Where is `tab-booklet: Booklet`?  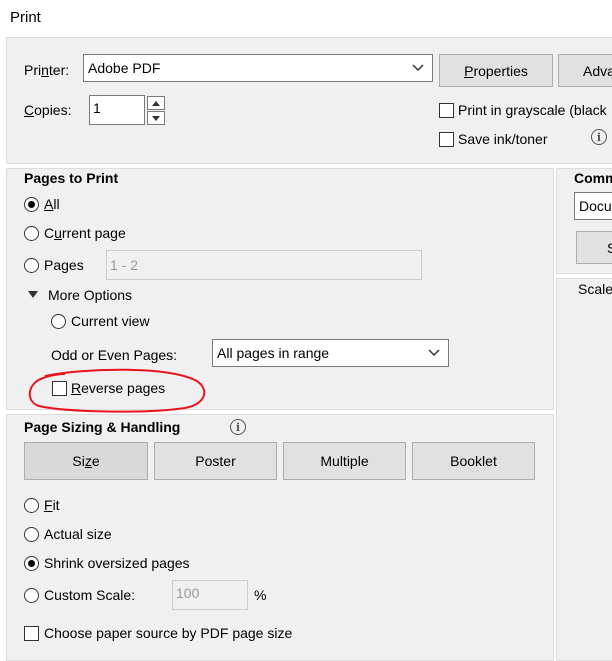 tab-booklet: Booklet is located at coordinates (473, 461).